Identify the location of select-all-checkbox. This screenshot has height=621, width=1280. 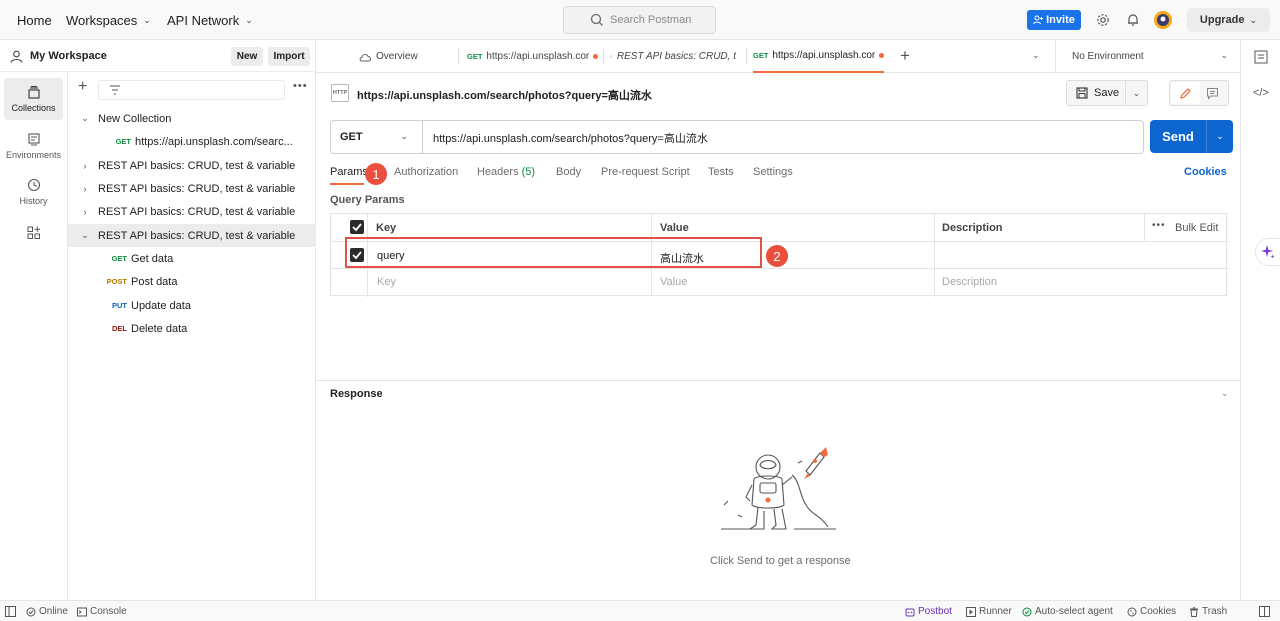
(357, 227).